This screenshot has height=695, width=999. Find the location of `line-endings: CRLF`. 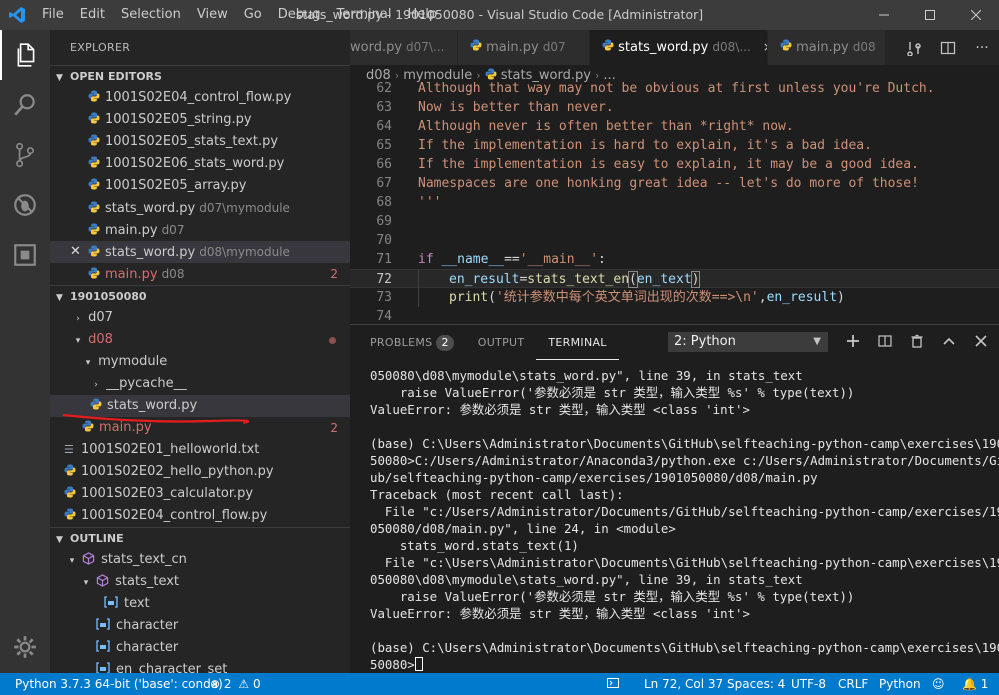

line-endings: CRLF is located at coordinates (853, 684).